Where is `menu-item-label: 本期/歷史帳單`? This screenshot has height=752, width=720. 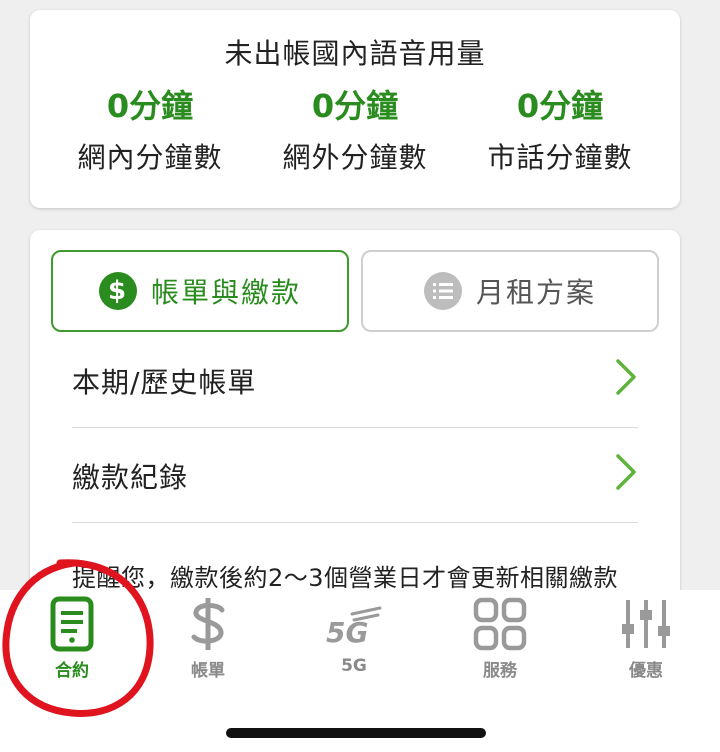
menu-item-label: 本期/歷史帳單 is located at coordinates (164, 382).